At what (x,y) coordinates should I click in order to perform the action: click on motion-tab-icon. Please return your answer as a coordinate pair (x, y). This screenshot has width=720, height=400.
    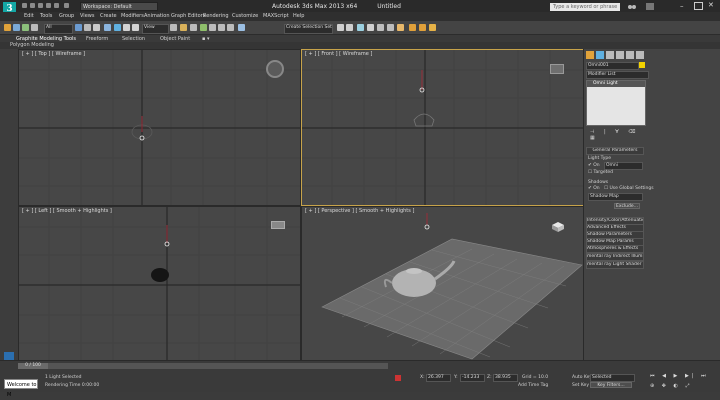
    Looking at the image, I should click on (620, 55).